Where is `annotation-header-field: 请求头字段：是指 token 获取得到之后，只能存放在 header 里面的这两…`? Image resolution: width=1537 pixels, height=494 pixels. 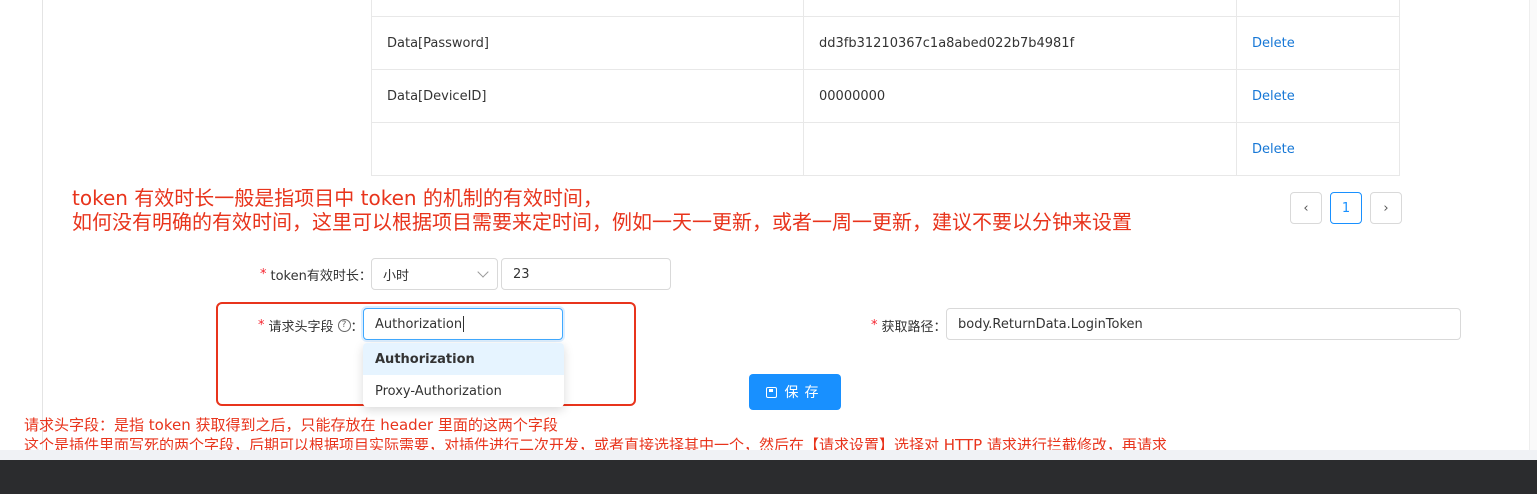
annotation-header-field: 请求头字段：是指 token 获取得到之后，只能存放在 header 里面的这两… is located at coordinates (595, 435).